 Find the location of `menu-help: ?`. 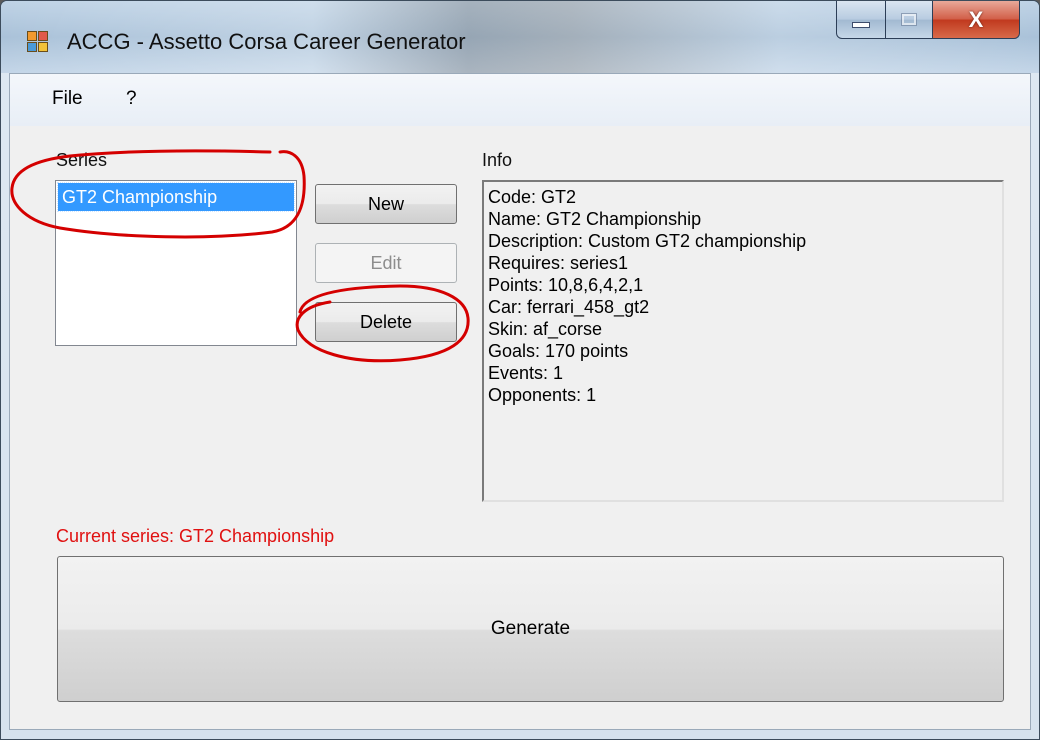

menu-help: ? is located at coordinates (131, 99).